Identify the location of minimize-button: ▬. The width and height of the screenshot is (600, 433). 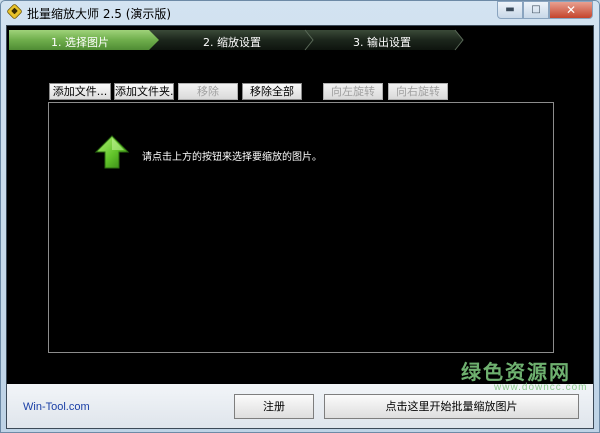
(510, 10).